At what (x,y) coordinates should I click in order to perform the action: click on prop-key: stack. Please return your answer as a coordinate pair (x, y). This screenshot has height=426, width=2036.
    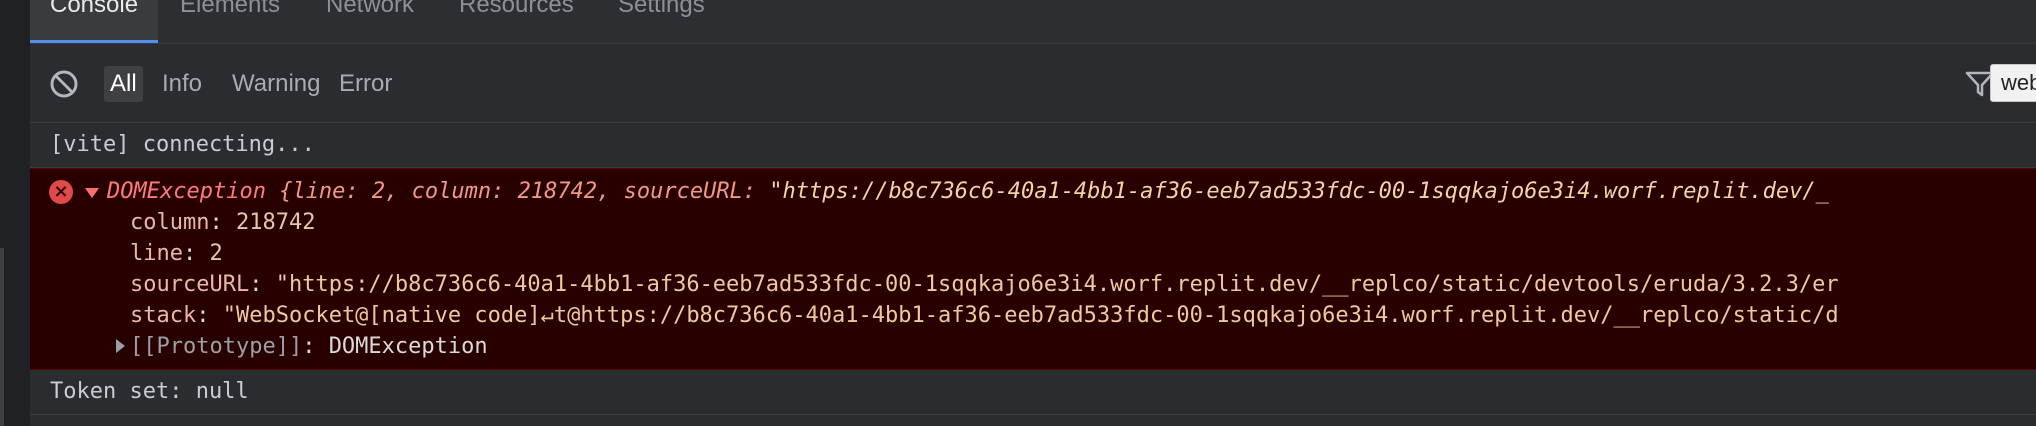
    Looking at the image, I should click on (163, 315).